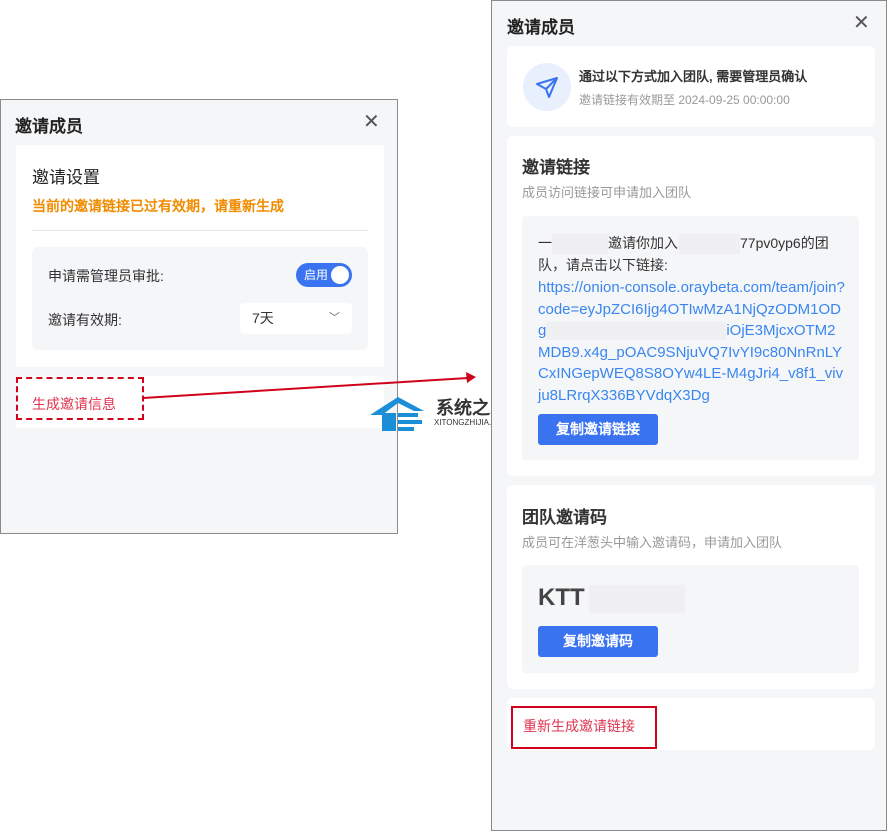 This screenshot has height=832, width=889. What do you see at coordinates (598, 429) in the screenshot?
I see `copy-link-button: 复制邀请链接` at bounding box center [598, 429].